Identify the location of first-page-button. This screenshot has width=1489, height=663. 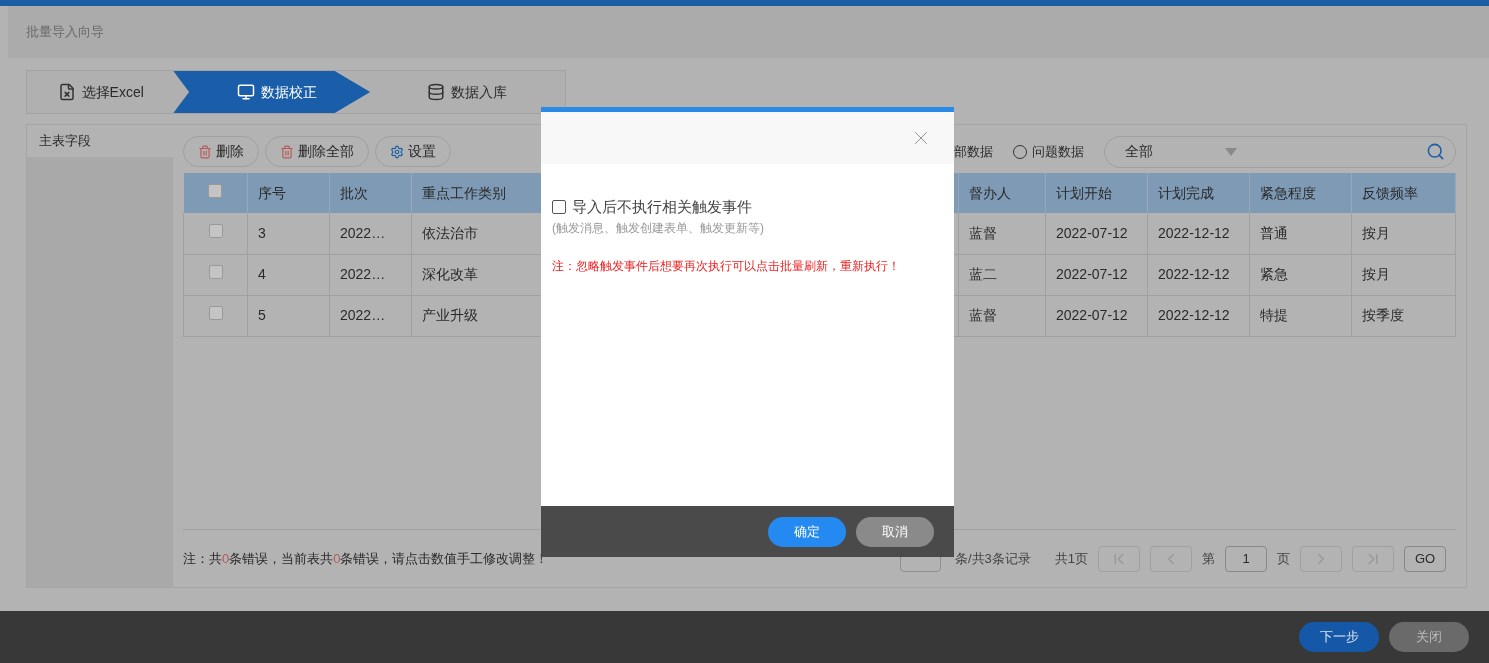
(1119, 558).